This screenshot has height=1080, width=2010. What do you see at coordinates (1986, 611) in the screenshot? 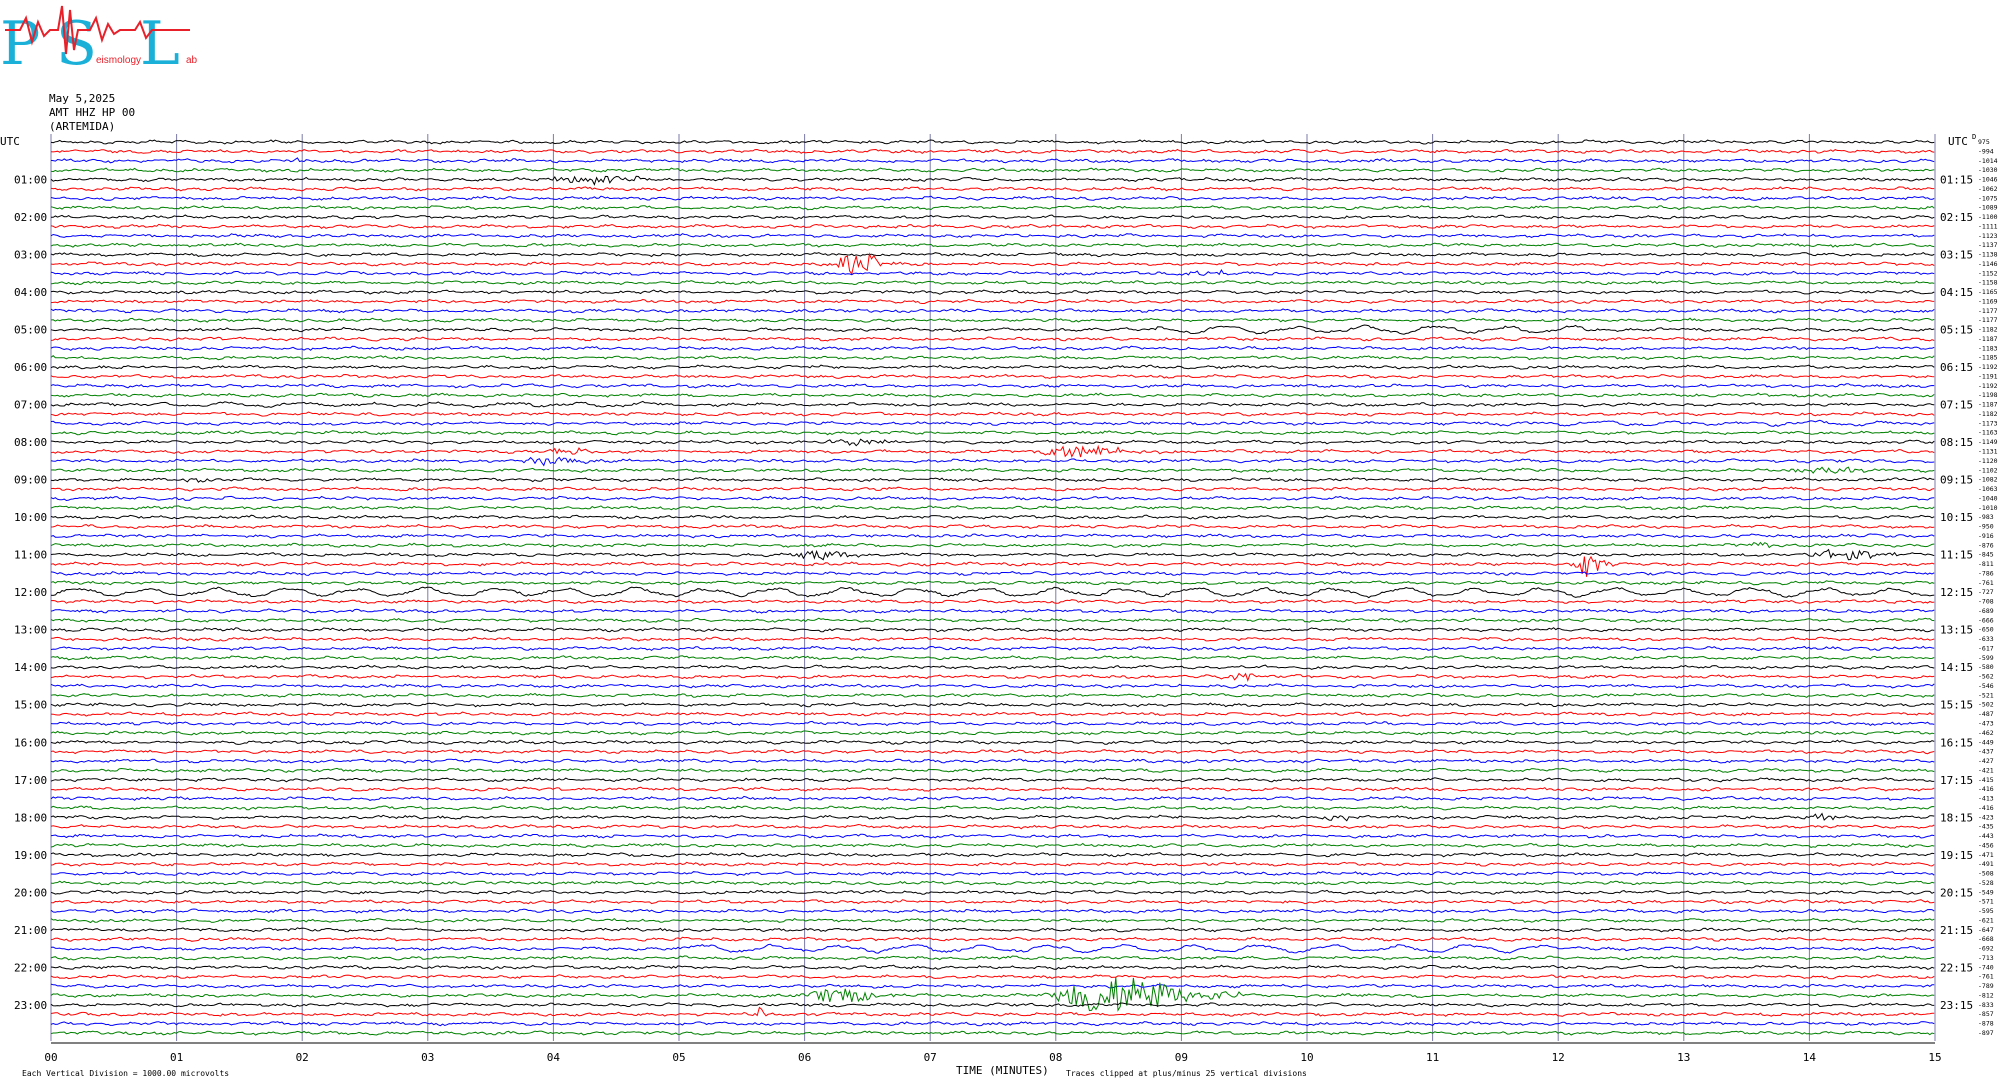
I see `row-offset-label: -689` at bounding box center [1986, 611].